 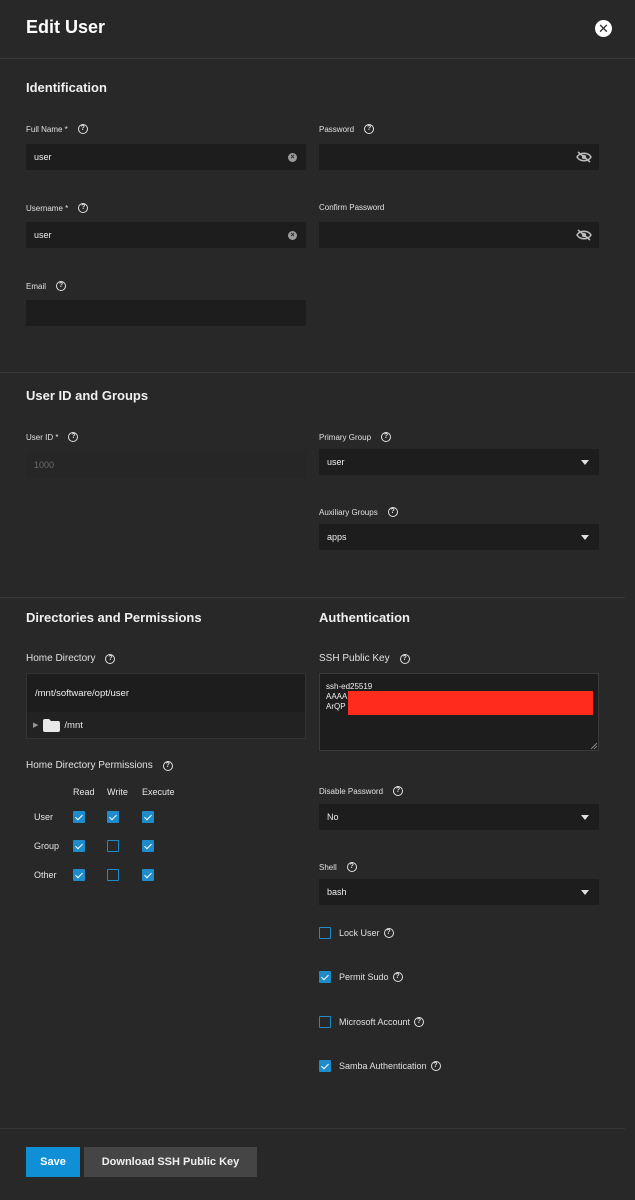 I want to click on resize-handle-icon, so click(x=593, y=745).